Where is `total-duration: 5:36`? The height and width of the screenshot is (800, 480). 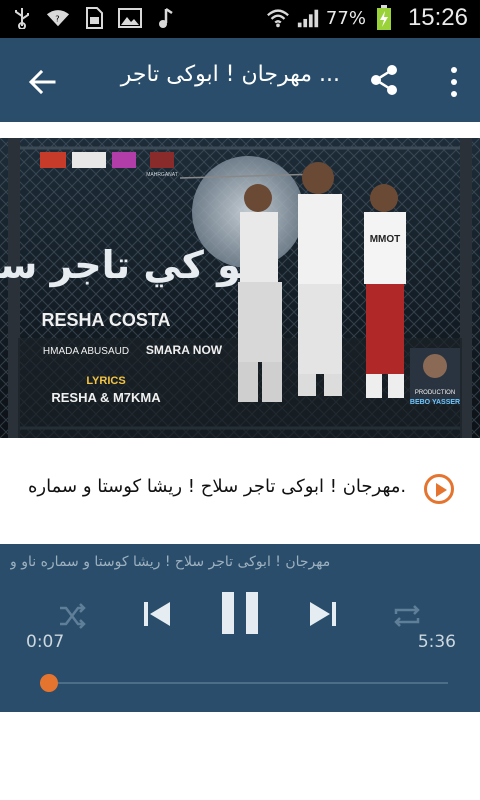 total-duration: 5:36 is located at coordinates (436, 642).